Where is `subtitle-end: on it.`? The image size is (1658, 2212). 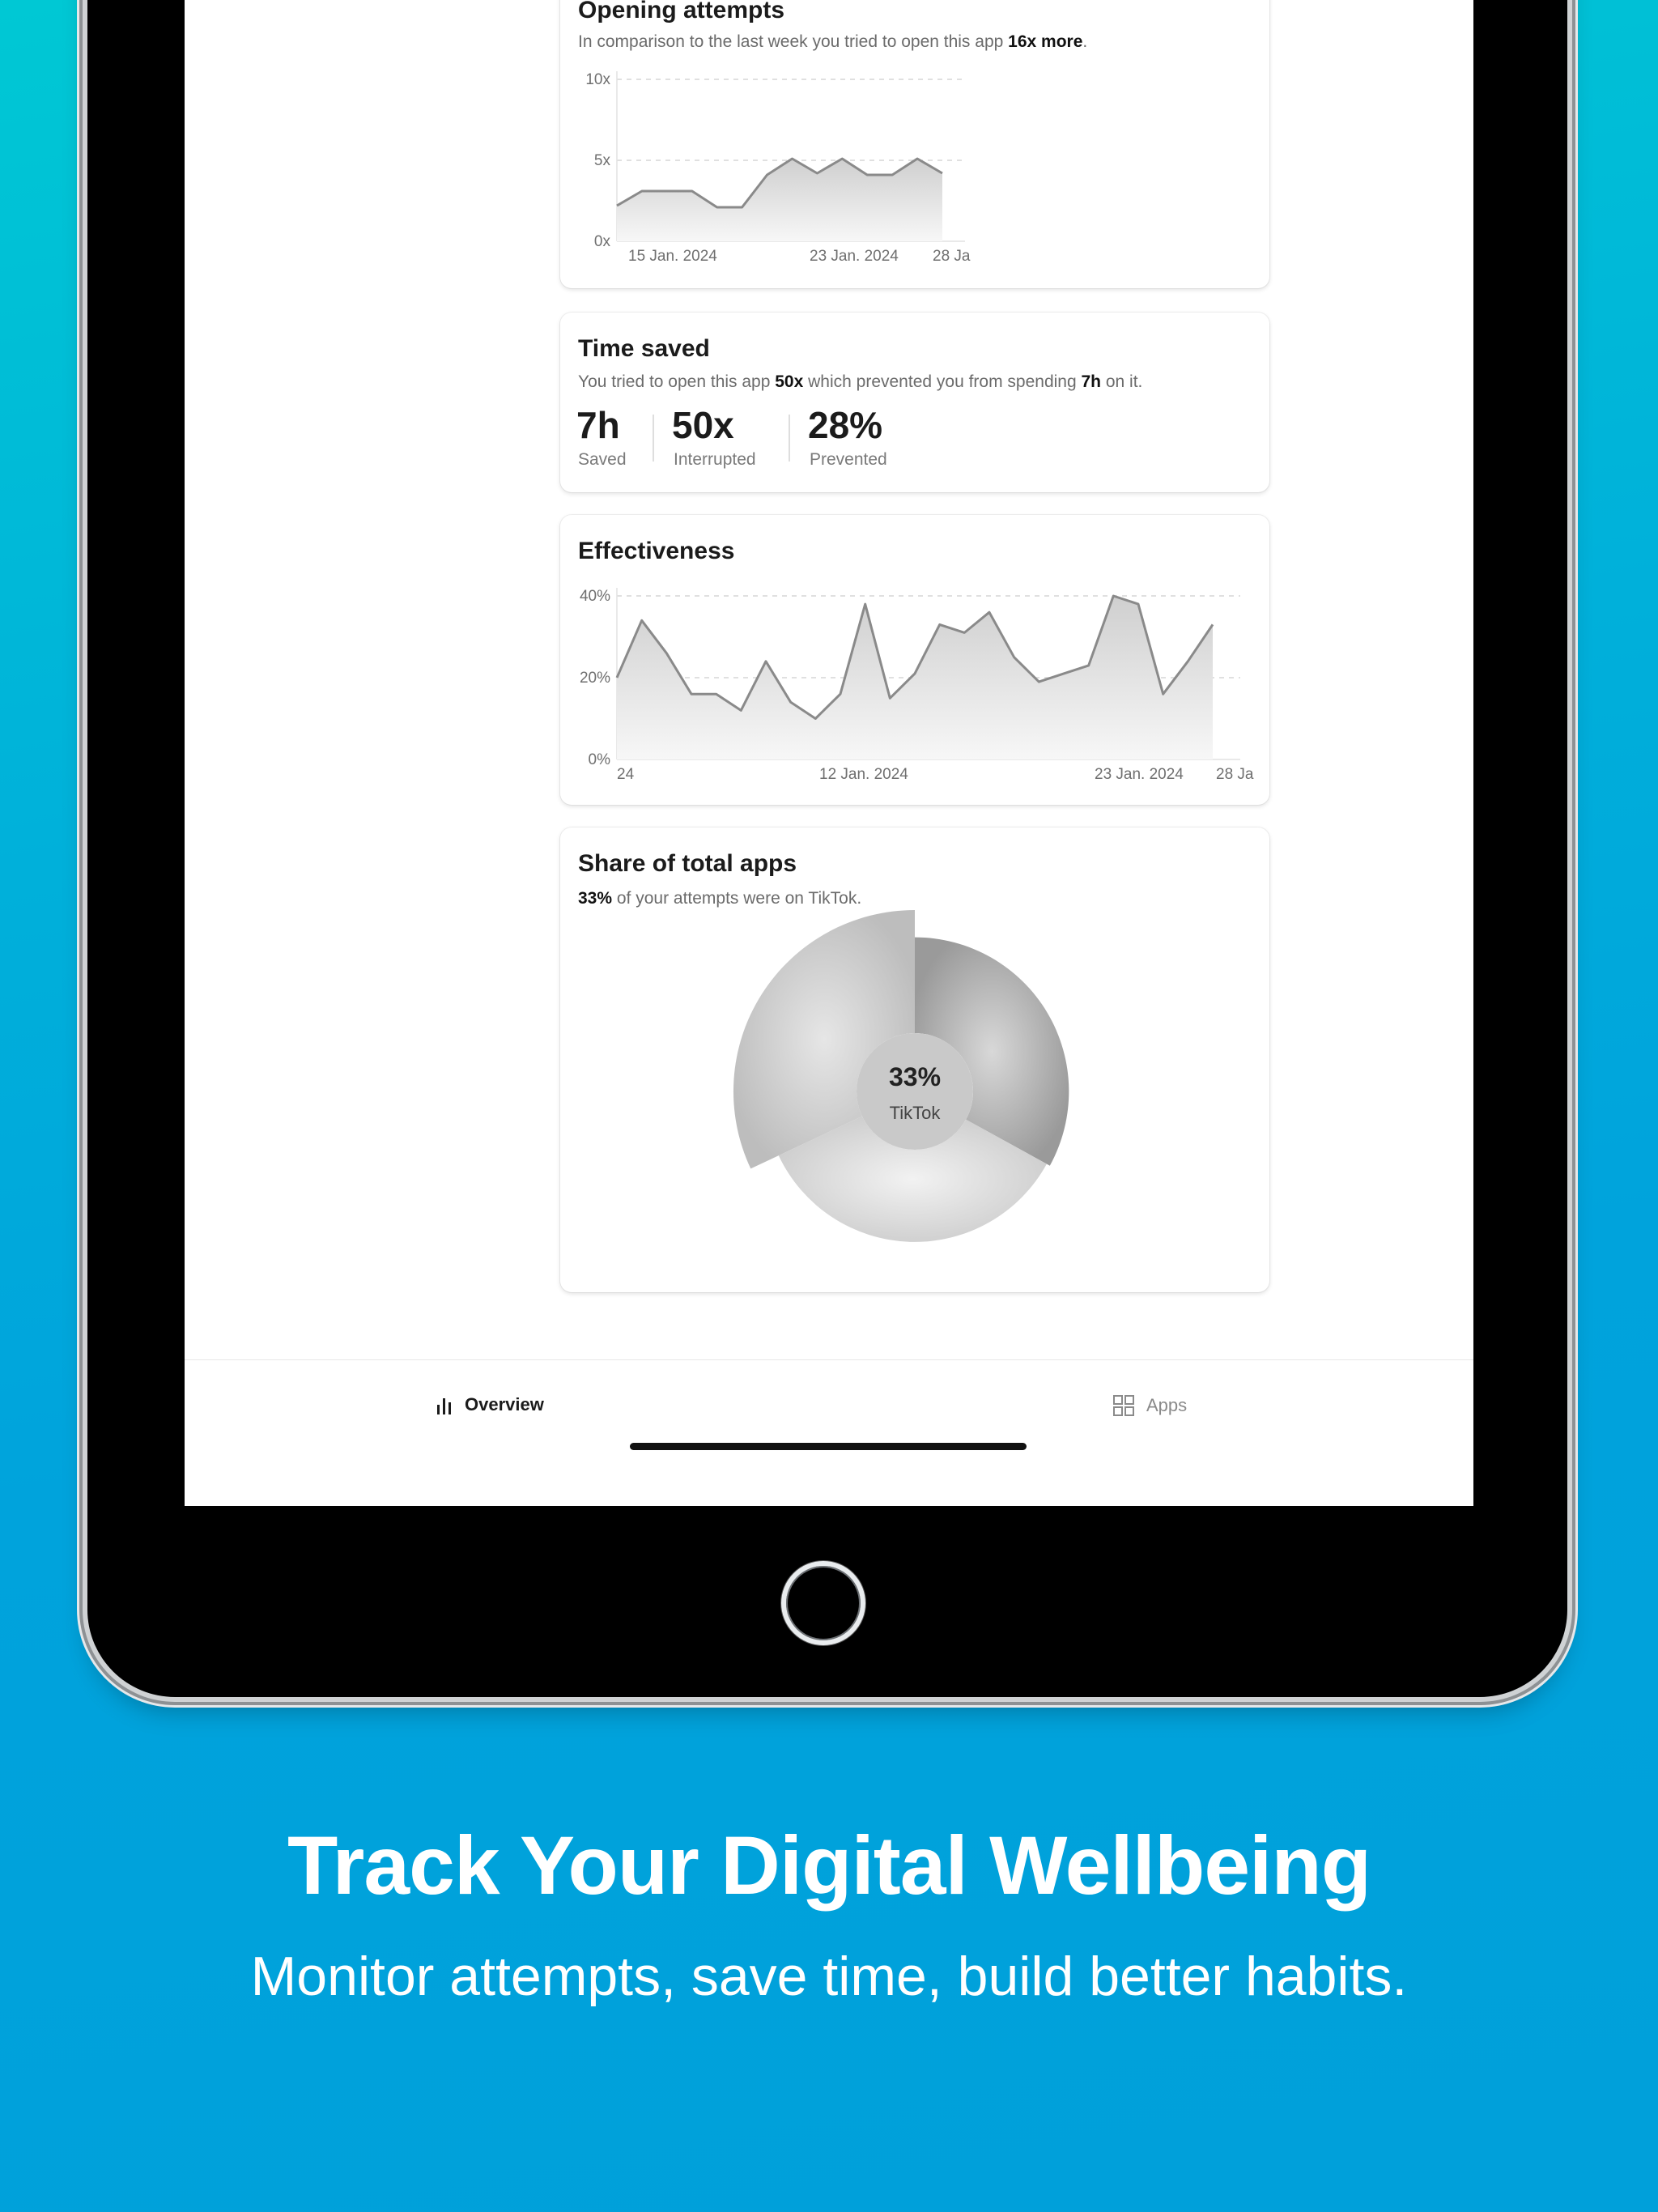
subtitle-end: on it. is located at coordinates (1122, 382).